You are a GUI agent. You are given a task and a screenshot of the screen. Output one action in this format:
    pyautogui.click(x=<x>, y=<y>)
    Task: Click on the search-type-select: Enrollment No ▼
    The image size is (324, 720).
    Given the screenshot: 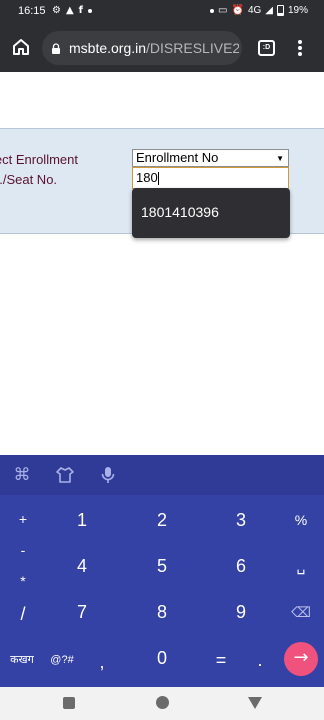 What is the action you would take?
    pyautogui.click(x=210, y=158)
    